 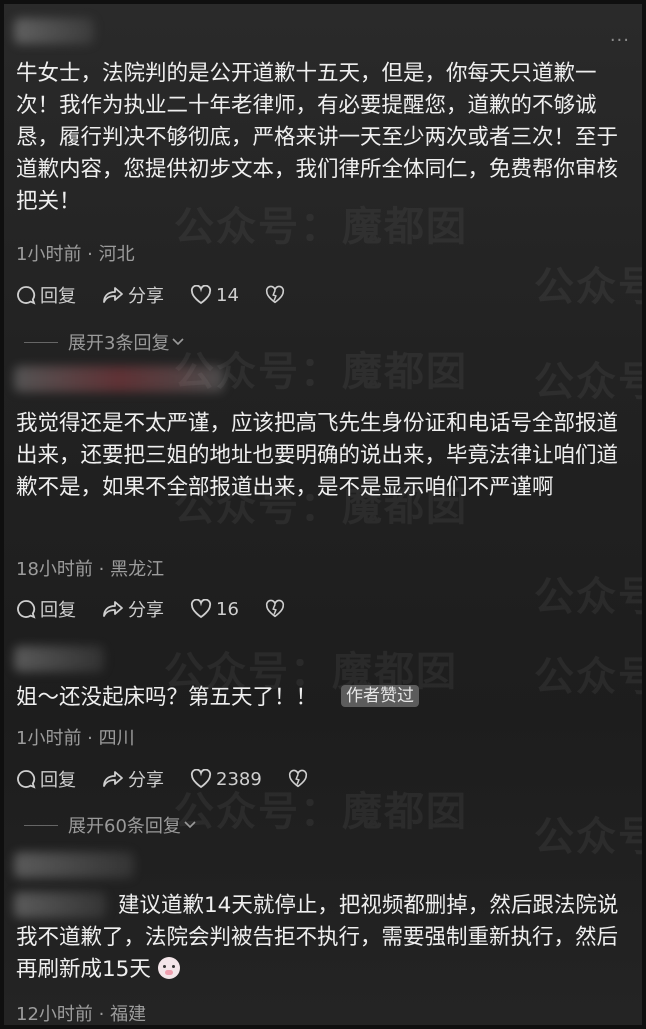 What do you see at coordinates (227, 295) in the screenshot?
I see `like-count: 14` at bounding box center [227, 295].